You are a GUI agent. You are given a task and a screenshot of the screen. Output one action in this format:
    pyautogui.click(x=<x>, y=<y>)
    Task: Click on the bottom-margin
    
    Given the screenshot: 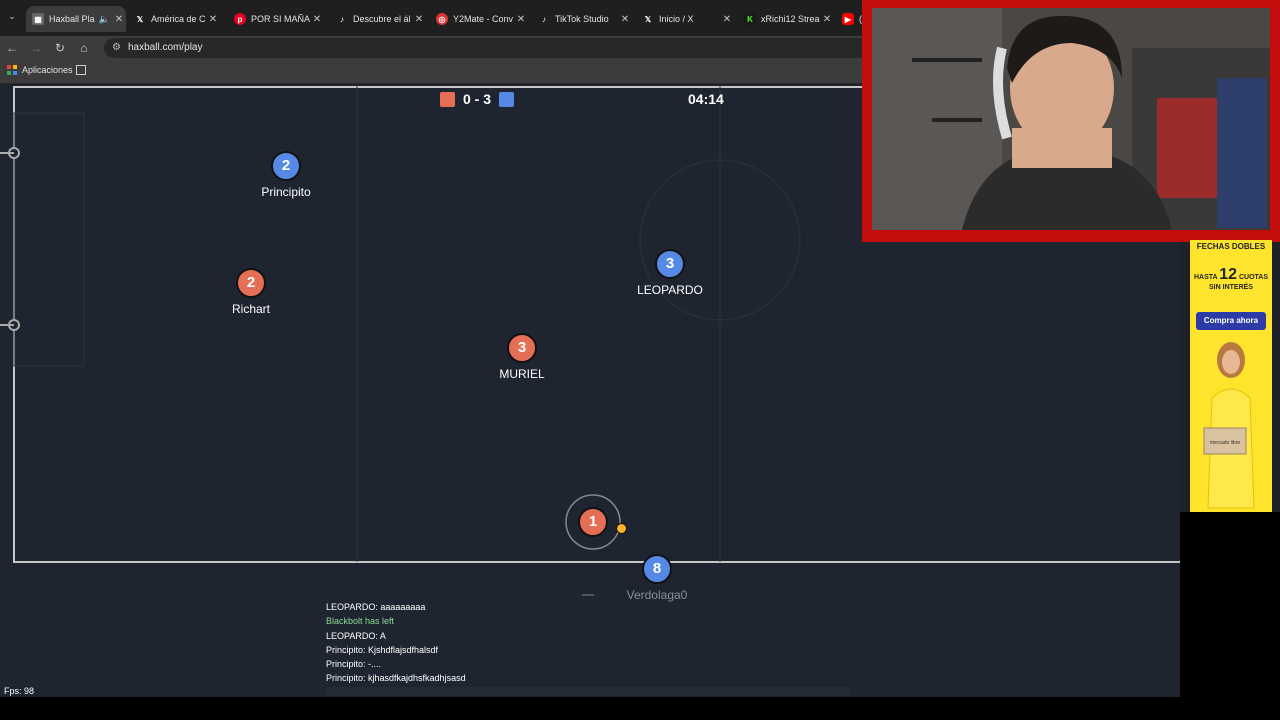 What is the action you would take?
    pyautogui.click(x=640, y=708)
    